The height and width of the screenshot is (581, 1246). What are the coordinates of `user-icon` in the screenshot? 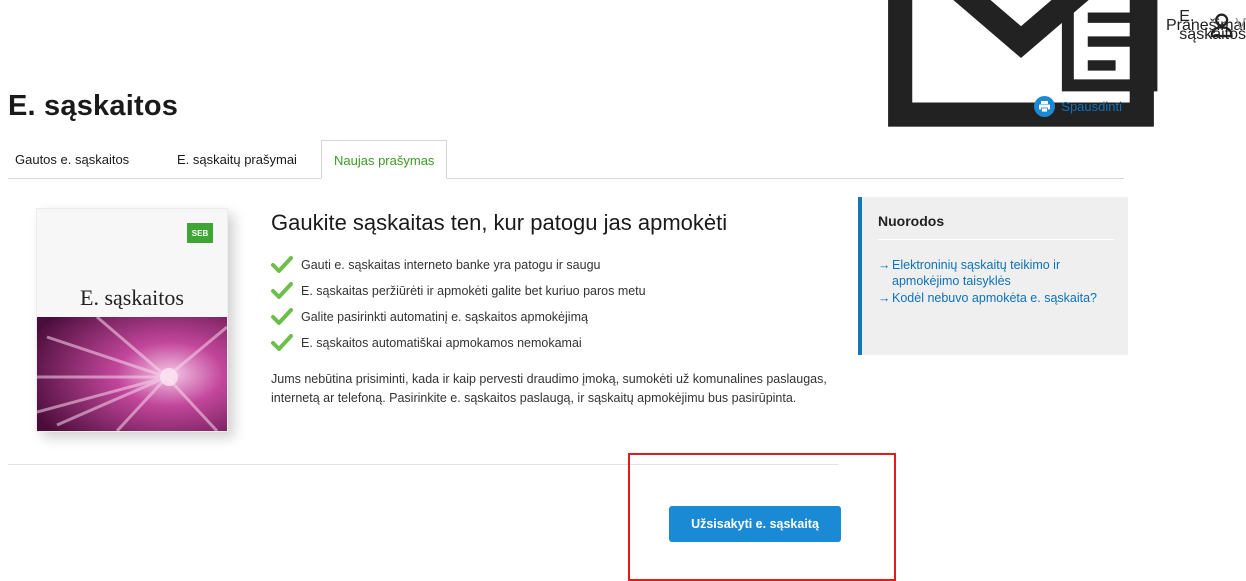 It's located at (1221, 25).